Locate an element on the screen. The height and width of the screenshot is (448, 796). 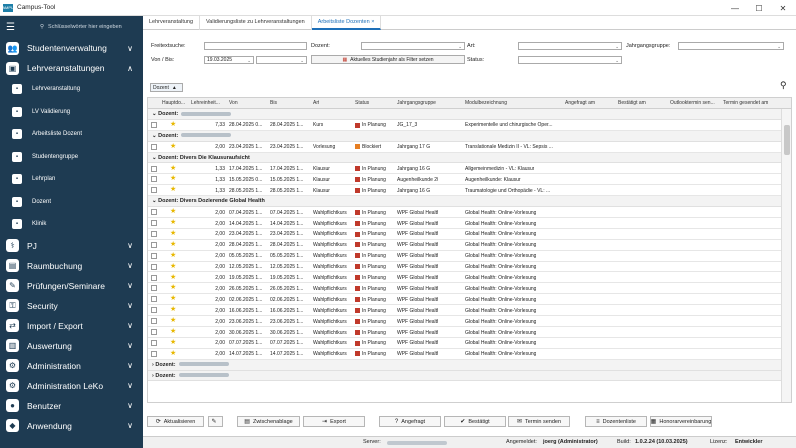
jahrgang-select: ⌄ is located at coordinates (731, 46).